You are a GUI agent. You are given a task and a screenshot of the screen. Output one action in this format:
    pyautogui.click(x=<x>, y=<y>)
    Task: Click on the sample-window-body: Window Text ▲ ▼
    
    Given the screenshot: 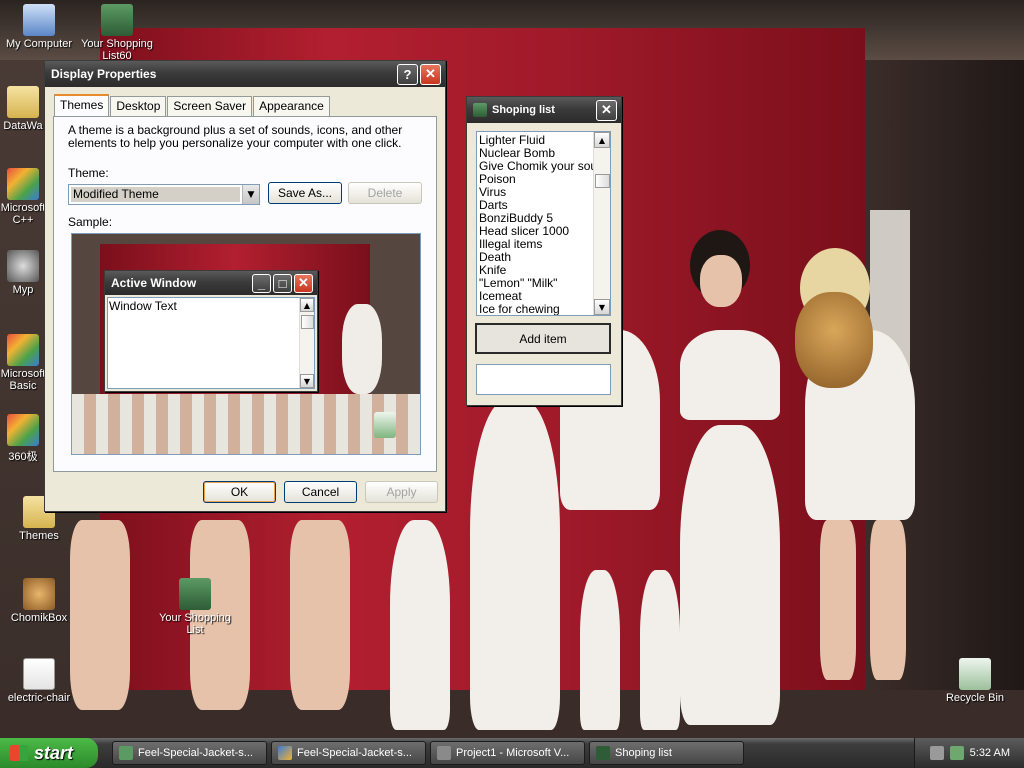 What is the action you would take?
    pyautogui.click(x=211, y=343)
    